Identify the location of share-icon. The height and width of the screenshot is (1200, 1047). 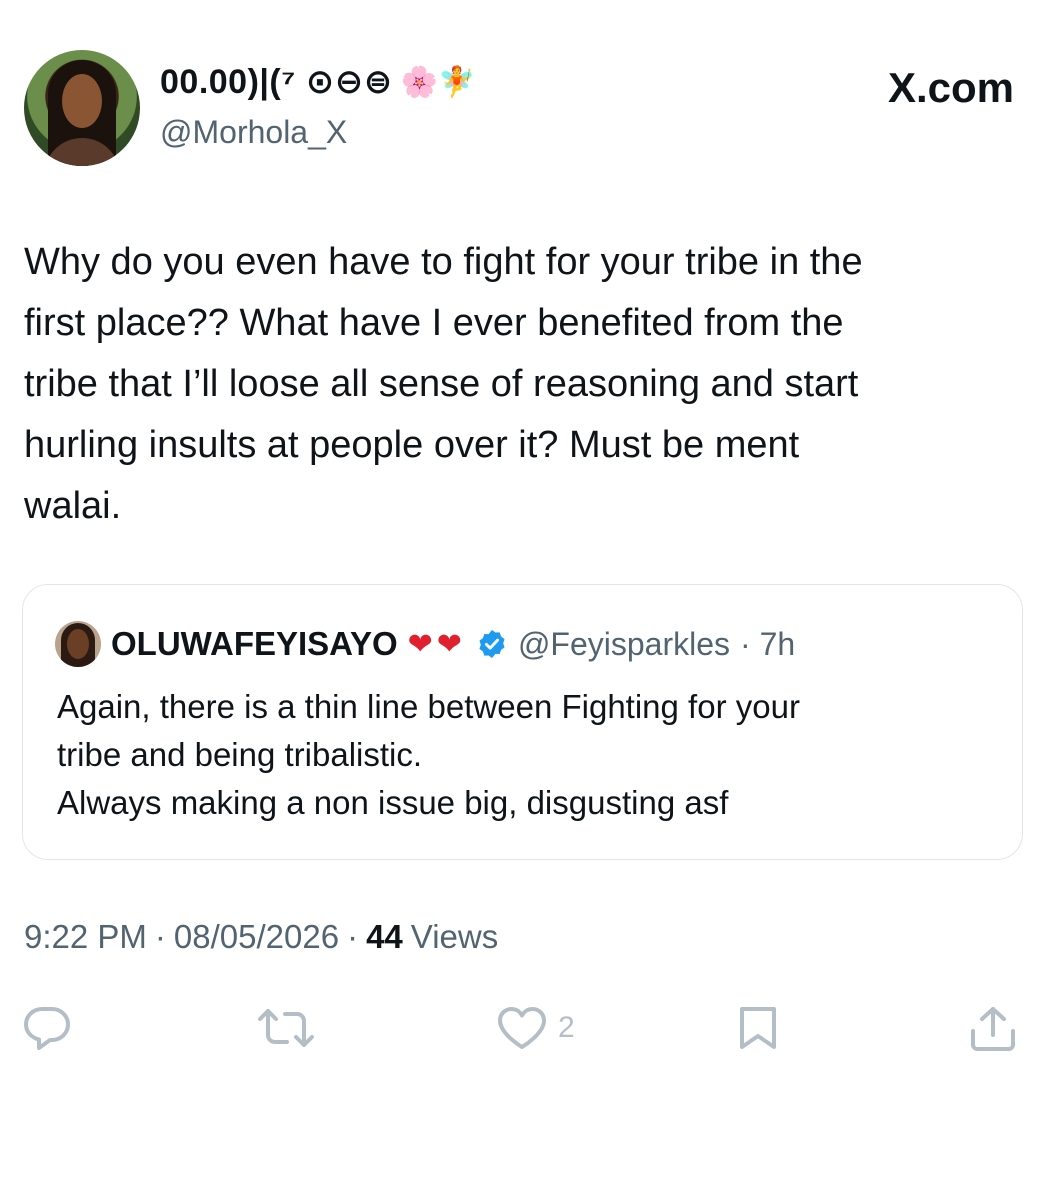
(993, 1029).